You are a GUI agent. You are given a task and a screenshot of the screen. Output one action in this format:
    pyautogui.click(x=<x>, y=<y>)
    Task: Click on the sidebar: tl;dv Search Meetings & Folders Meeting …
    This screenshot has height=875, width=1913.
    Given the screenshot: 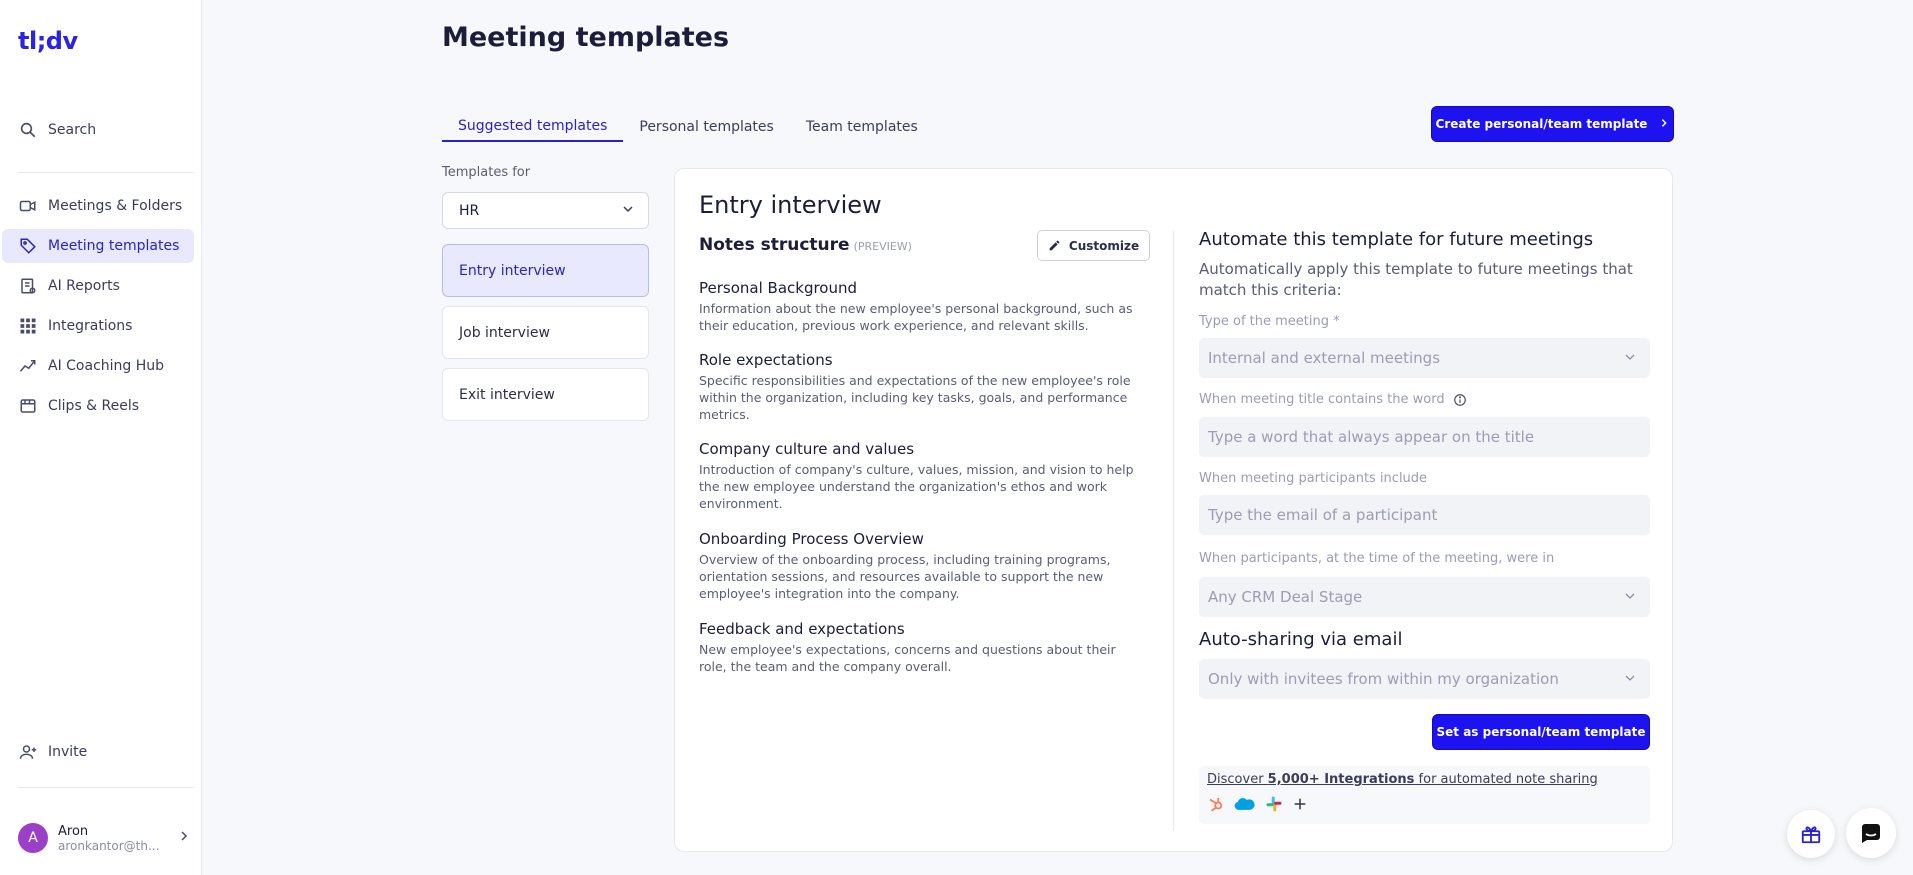 What is the action you would take?
    pyautogui.click(x=101, y=437)
    